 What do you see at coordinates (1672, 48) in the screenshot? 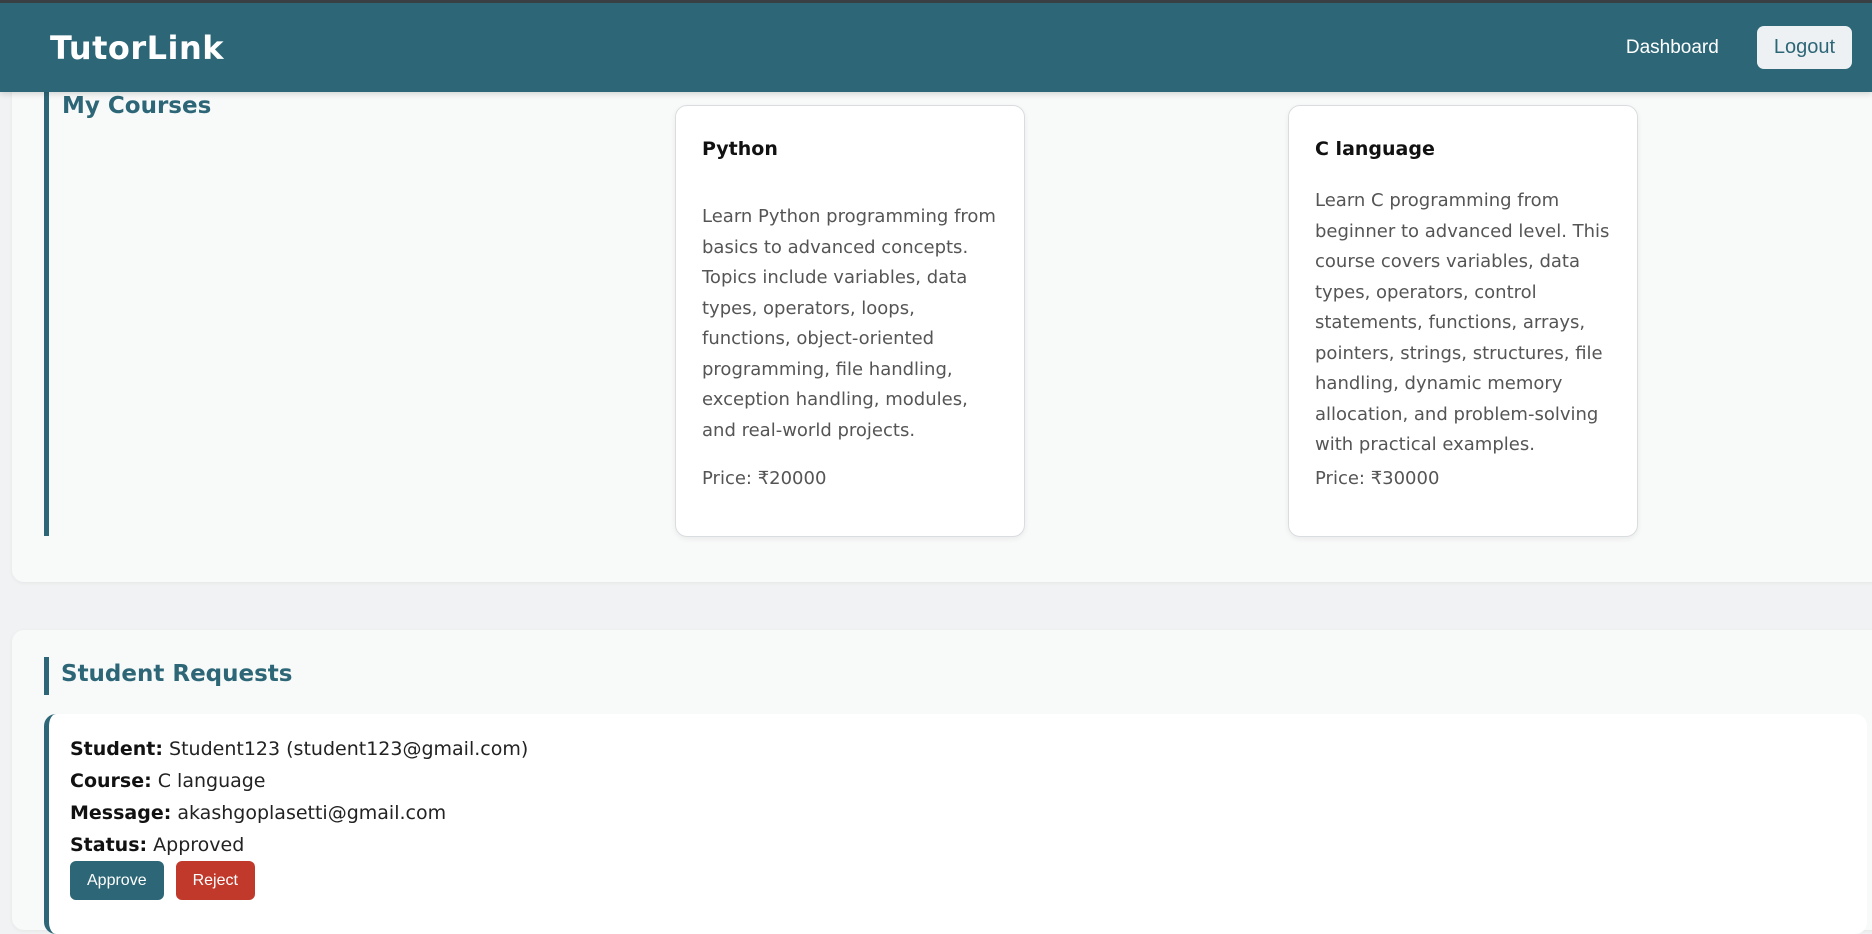
I see `dashboard-link: Dashboard` at bounding box center [1672, 48].